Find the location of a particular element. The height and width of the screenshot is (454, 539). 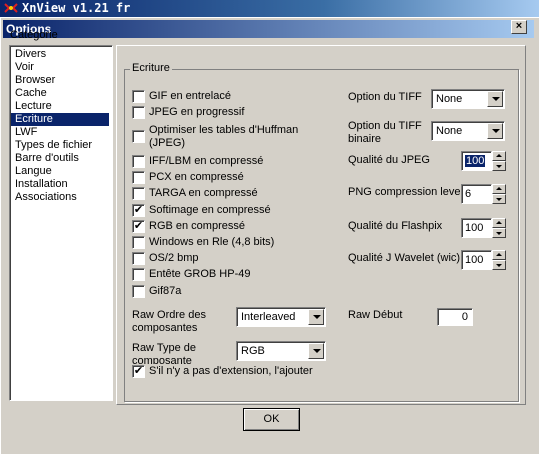

category-item-langue: Langue is located at coordinates (33, 171).